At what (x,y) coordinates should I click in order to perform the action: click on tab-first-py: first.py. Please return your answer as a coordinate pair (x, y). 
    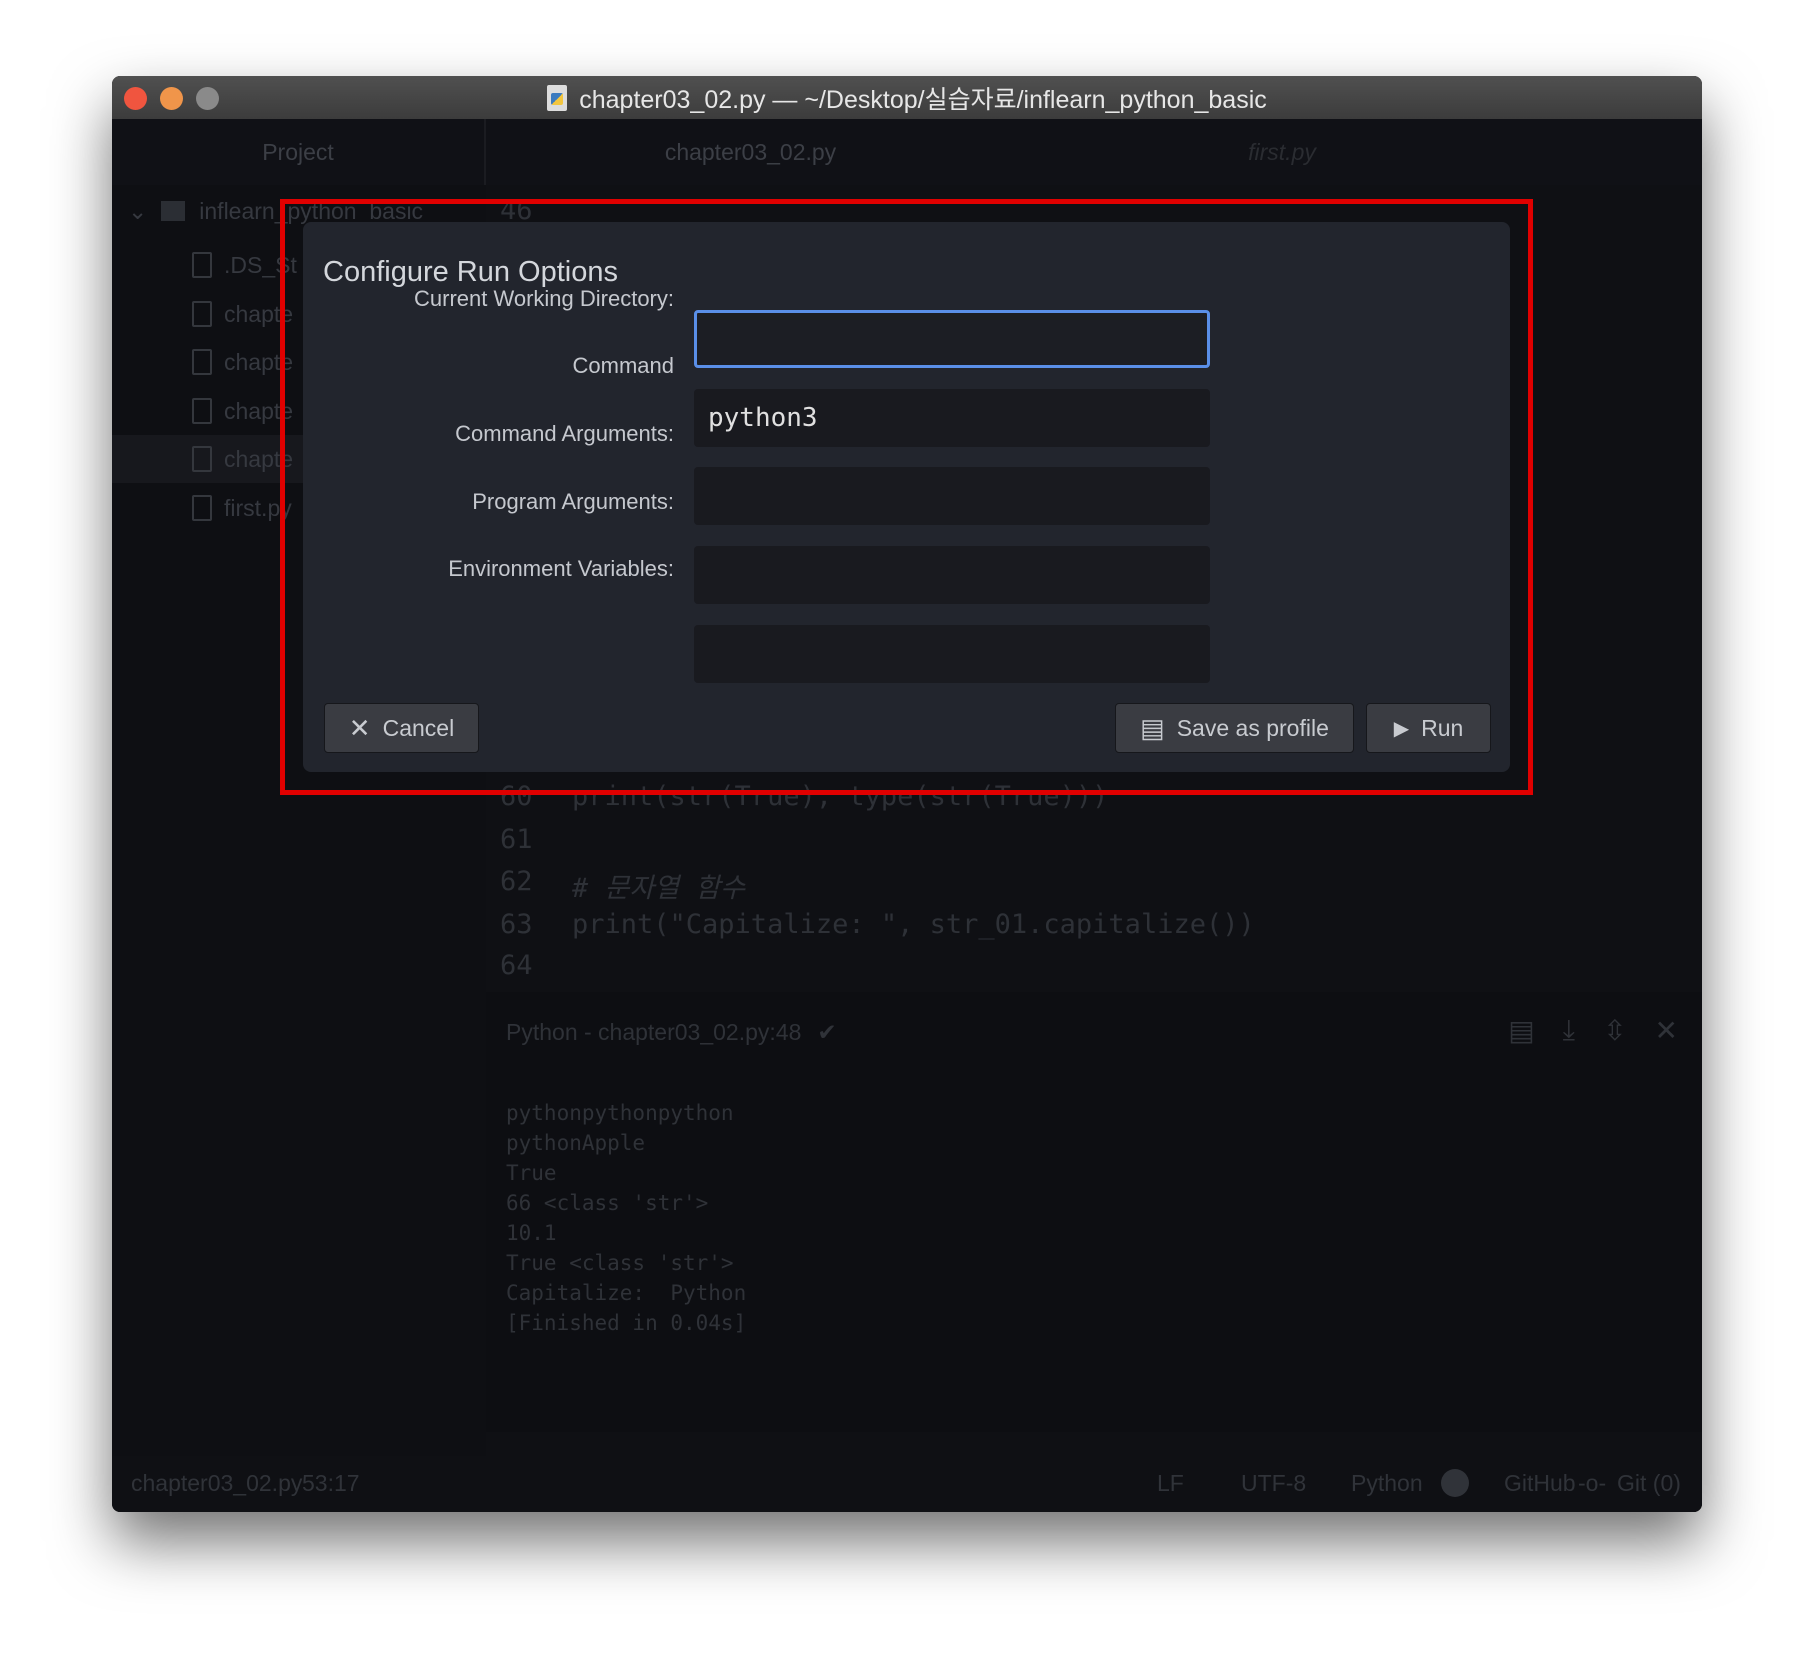
    Looking at the image, I should click on (1282, 152).